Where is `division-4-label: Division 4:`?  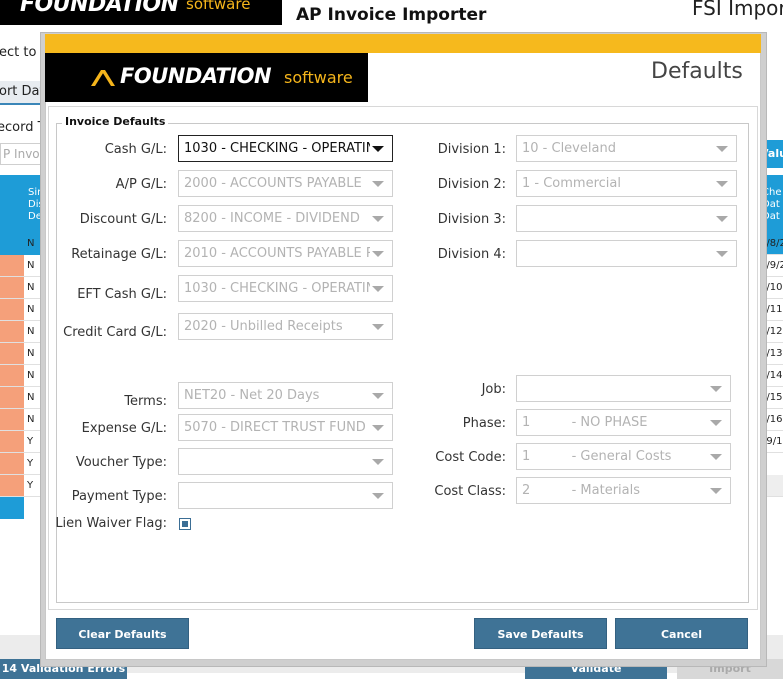 division-4-label: Division 4: is located at coordinates (471, 254).